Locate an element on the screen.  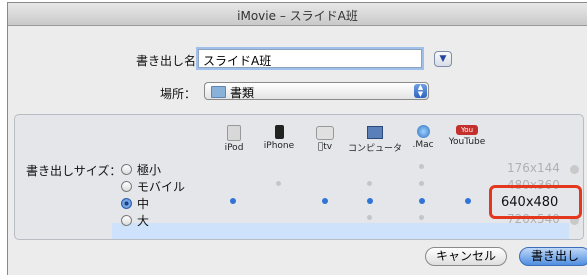
updown-arrows-icon: ▲ ▼ is located at coordinates (420, 91).